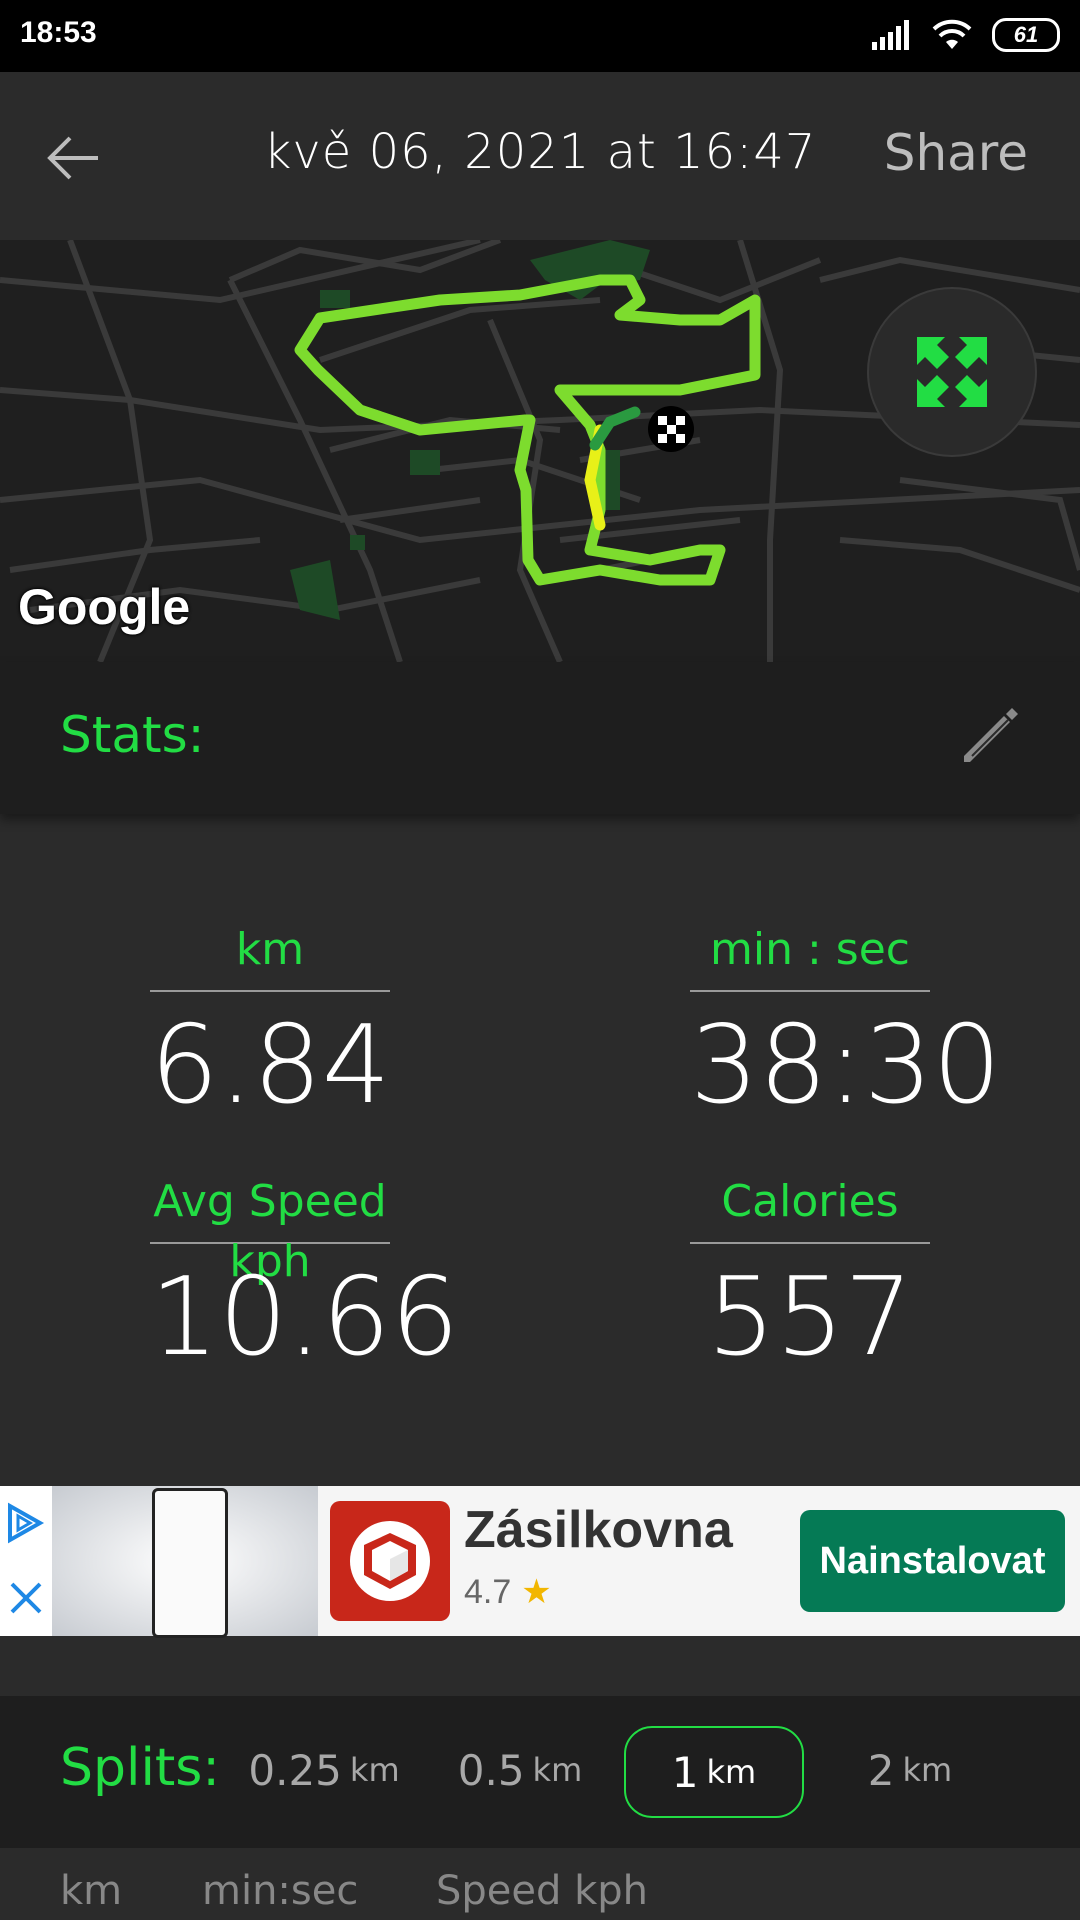 This screenshot has width=1080, height=1920. I want to click on ad-image, so click(185, 1562).